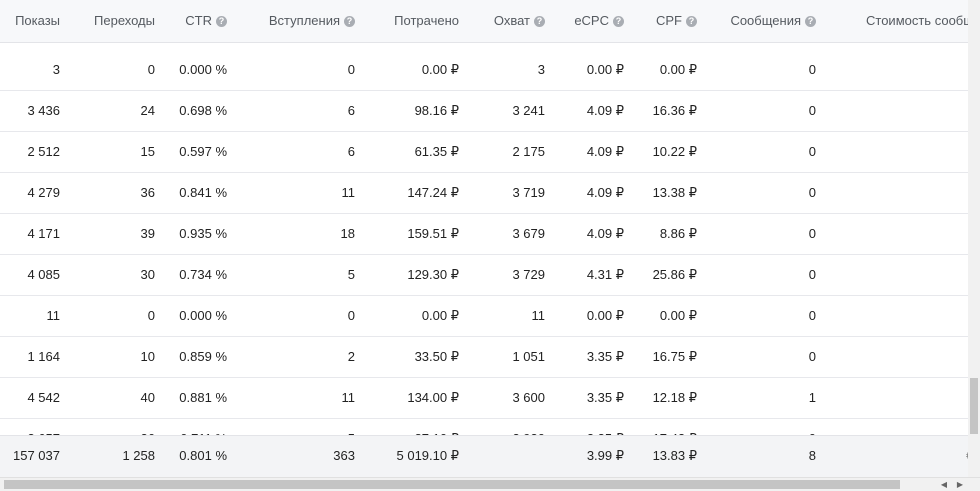 This screenshot has height=491, width=980. I want to click on column-header-label: eCPC, so click(591, 20).